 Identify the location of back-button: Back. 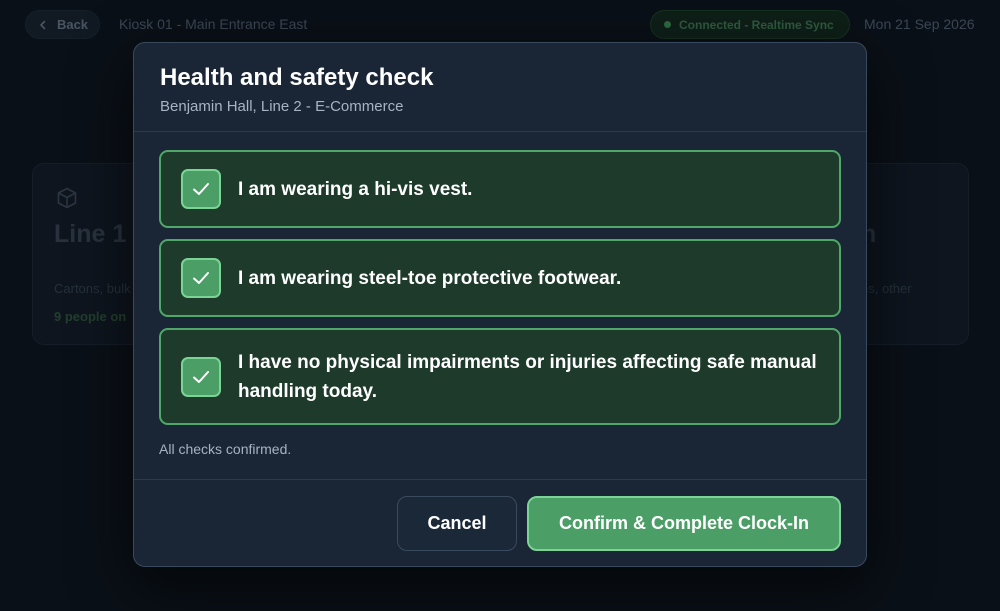
(62, 24).